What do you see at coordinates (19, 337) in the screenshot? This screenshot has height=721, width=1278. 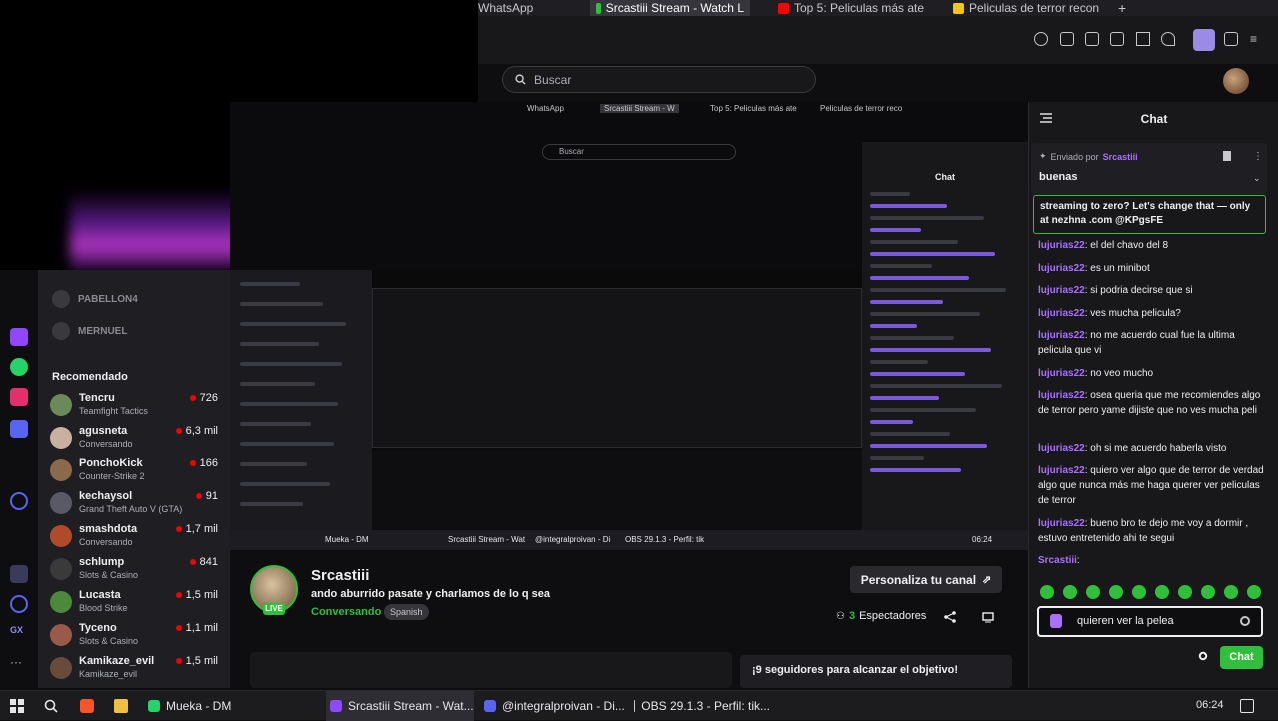 I see `twitch-icon` at bounding box center [19, 337].